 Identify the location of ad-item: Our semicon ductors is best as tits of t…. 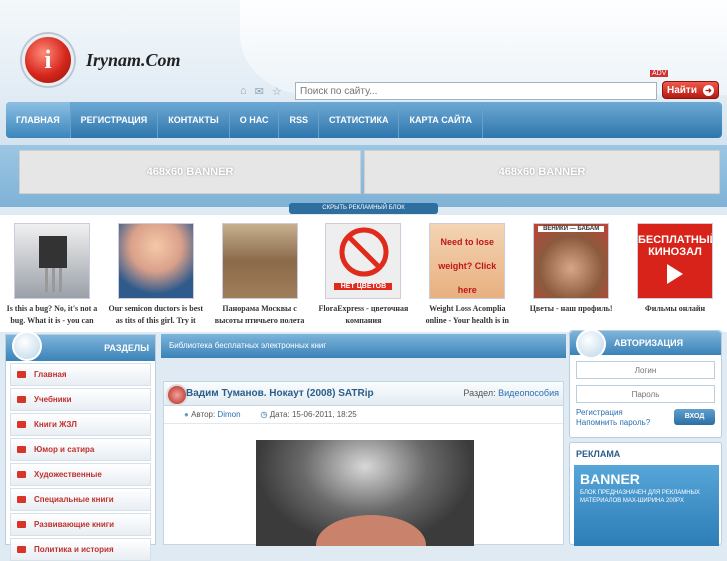
(156, 273).